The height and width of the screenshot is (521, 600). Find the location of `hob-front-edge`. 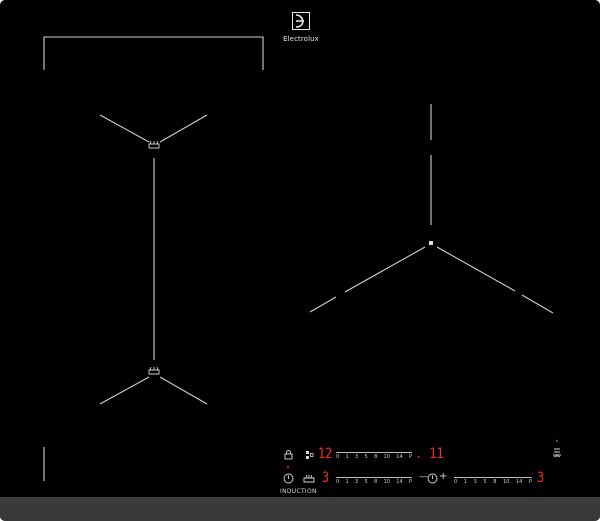

hob-front-edge is located at coordinates (300, 509).